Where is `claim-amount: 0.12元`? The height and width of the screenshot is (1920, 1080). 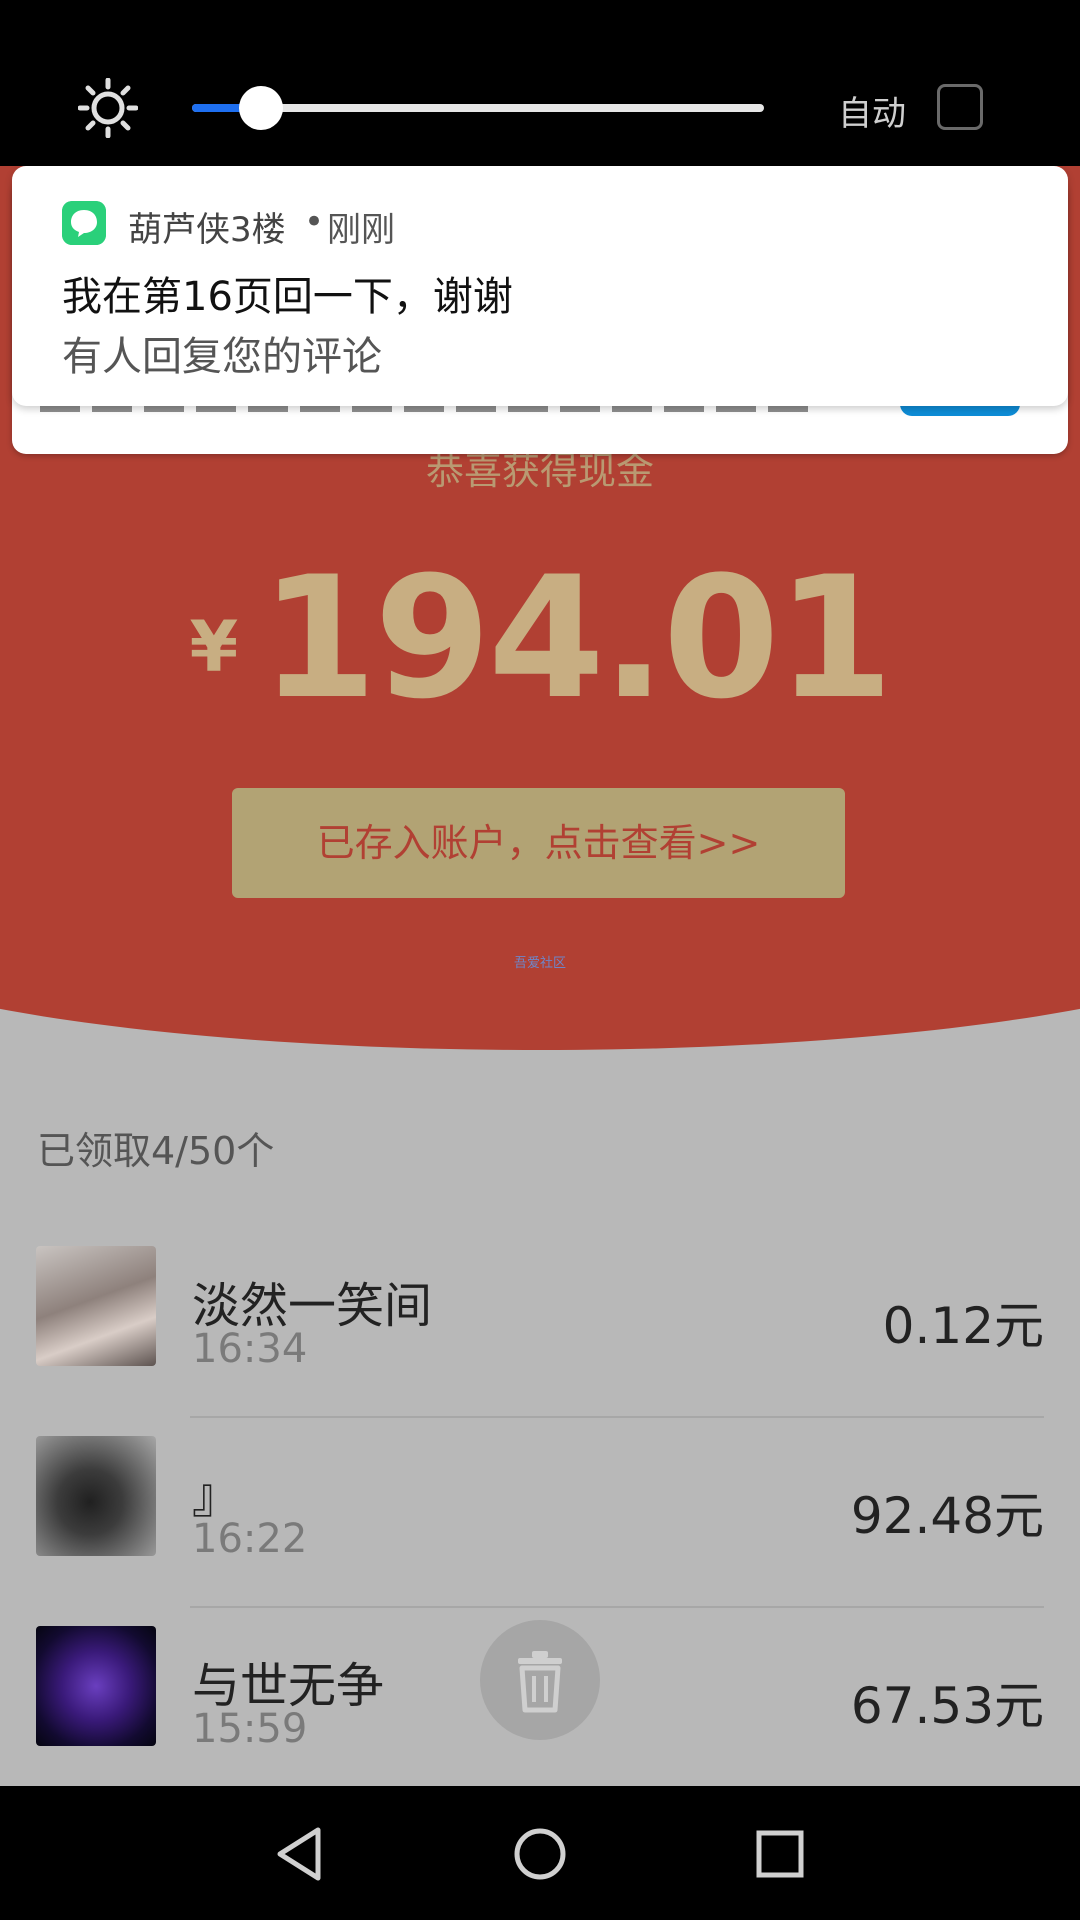
claim-amount: 0.12元 is located at coordinates (963, 1326).